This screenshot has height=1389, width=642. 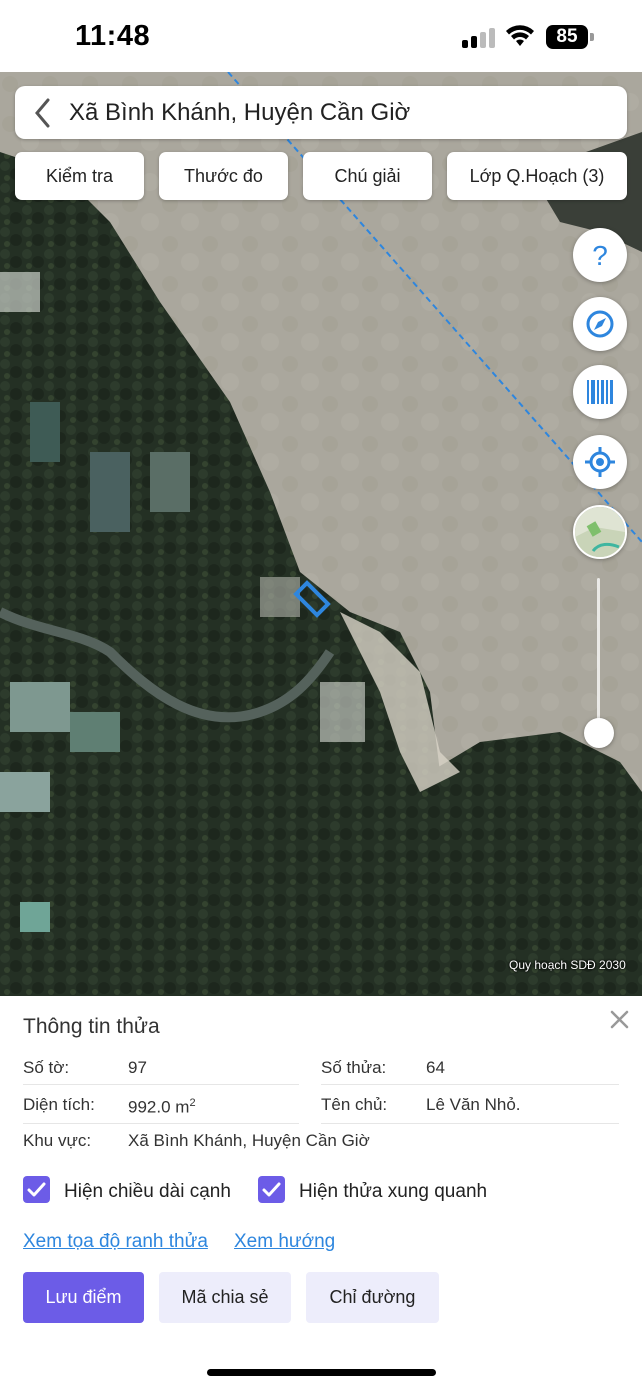 I want to click on home-indicator, so click(x=321, y=1372).